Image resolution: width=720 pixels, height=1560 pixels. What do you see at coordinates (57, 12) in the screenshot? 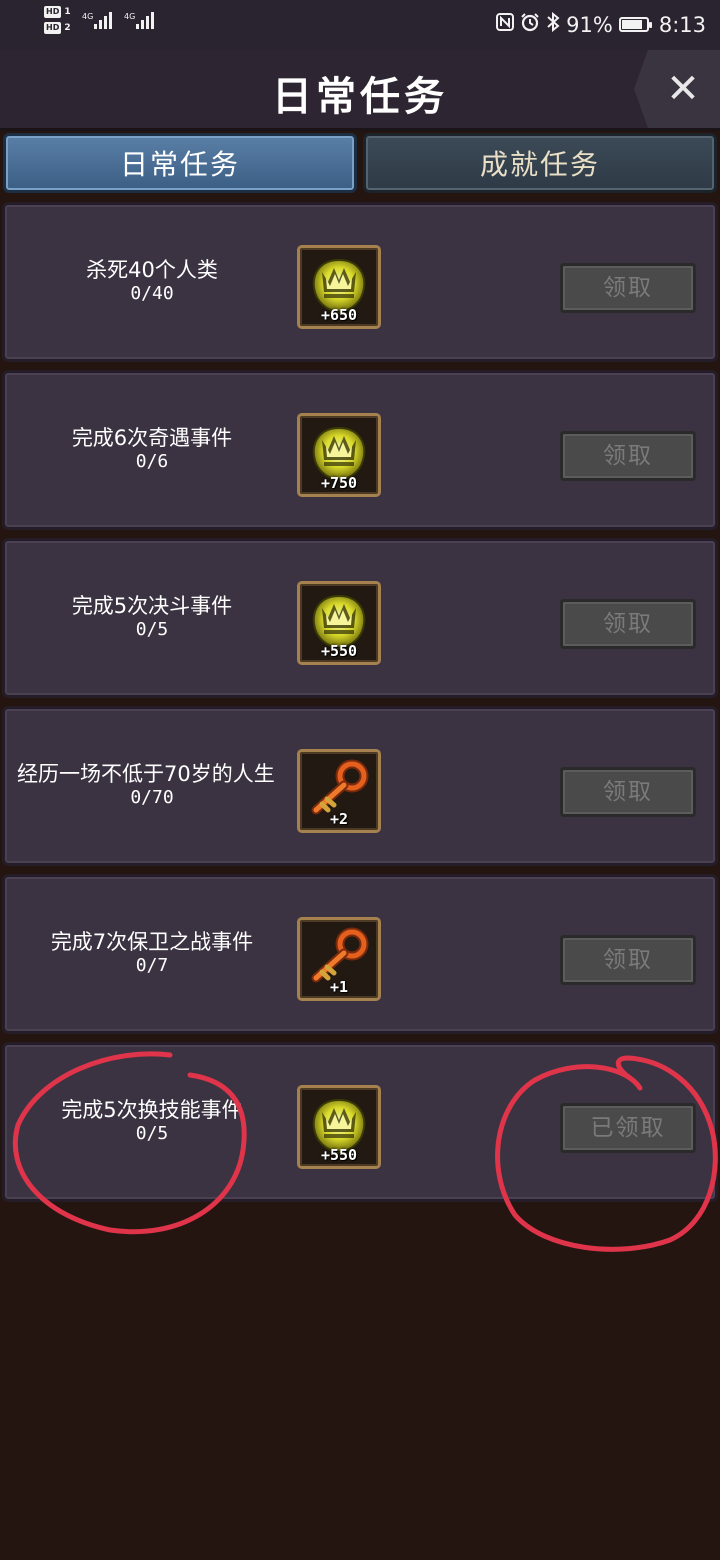
I see `sim1-indicator: HD 1` at bounding box center [57, 12].